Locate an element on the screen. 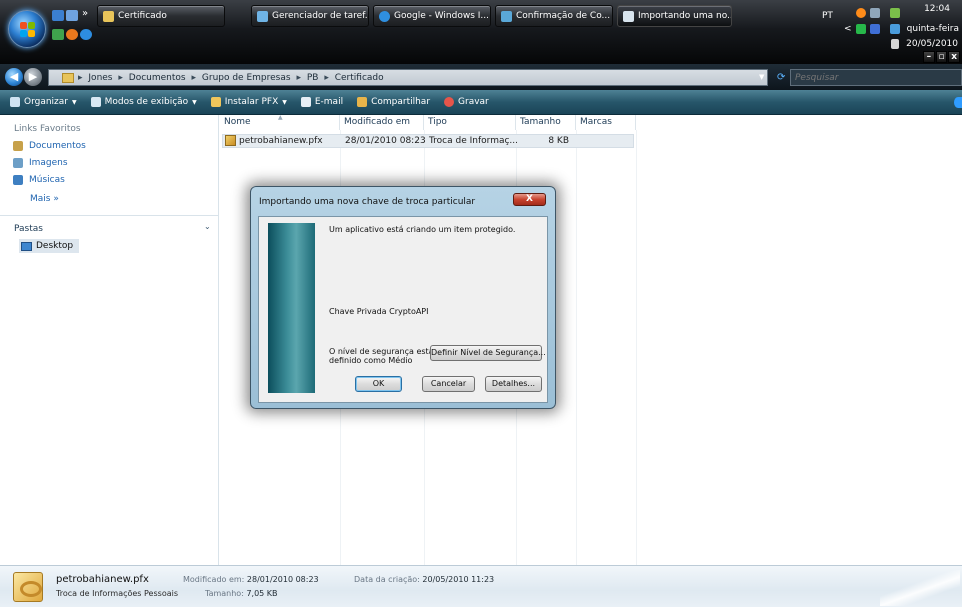 This screenshot has width=962, height=607. messenger-tray-icon is located at coordinates (861, 13).